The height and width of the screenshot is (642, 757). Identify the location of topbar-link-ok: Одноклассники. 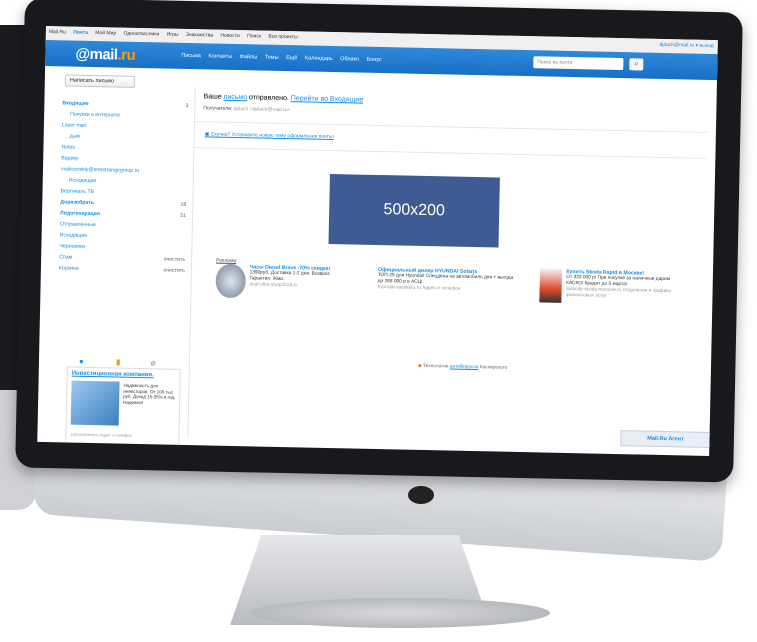
(142, 34).